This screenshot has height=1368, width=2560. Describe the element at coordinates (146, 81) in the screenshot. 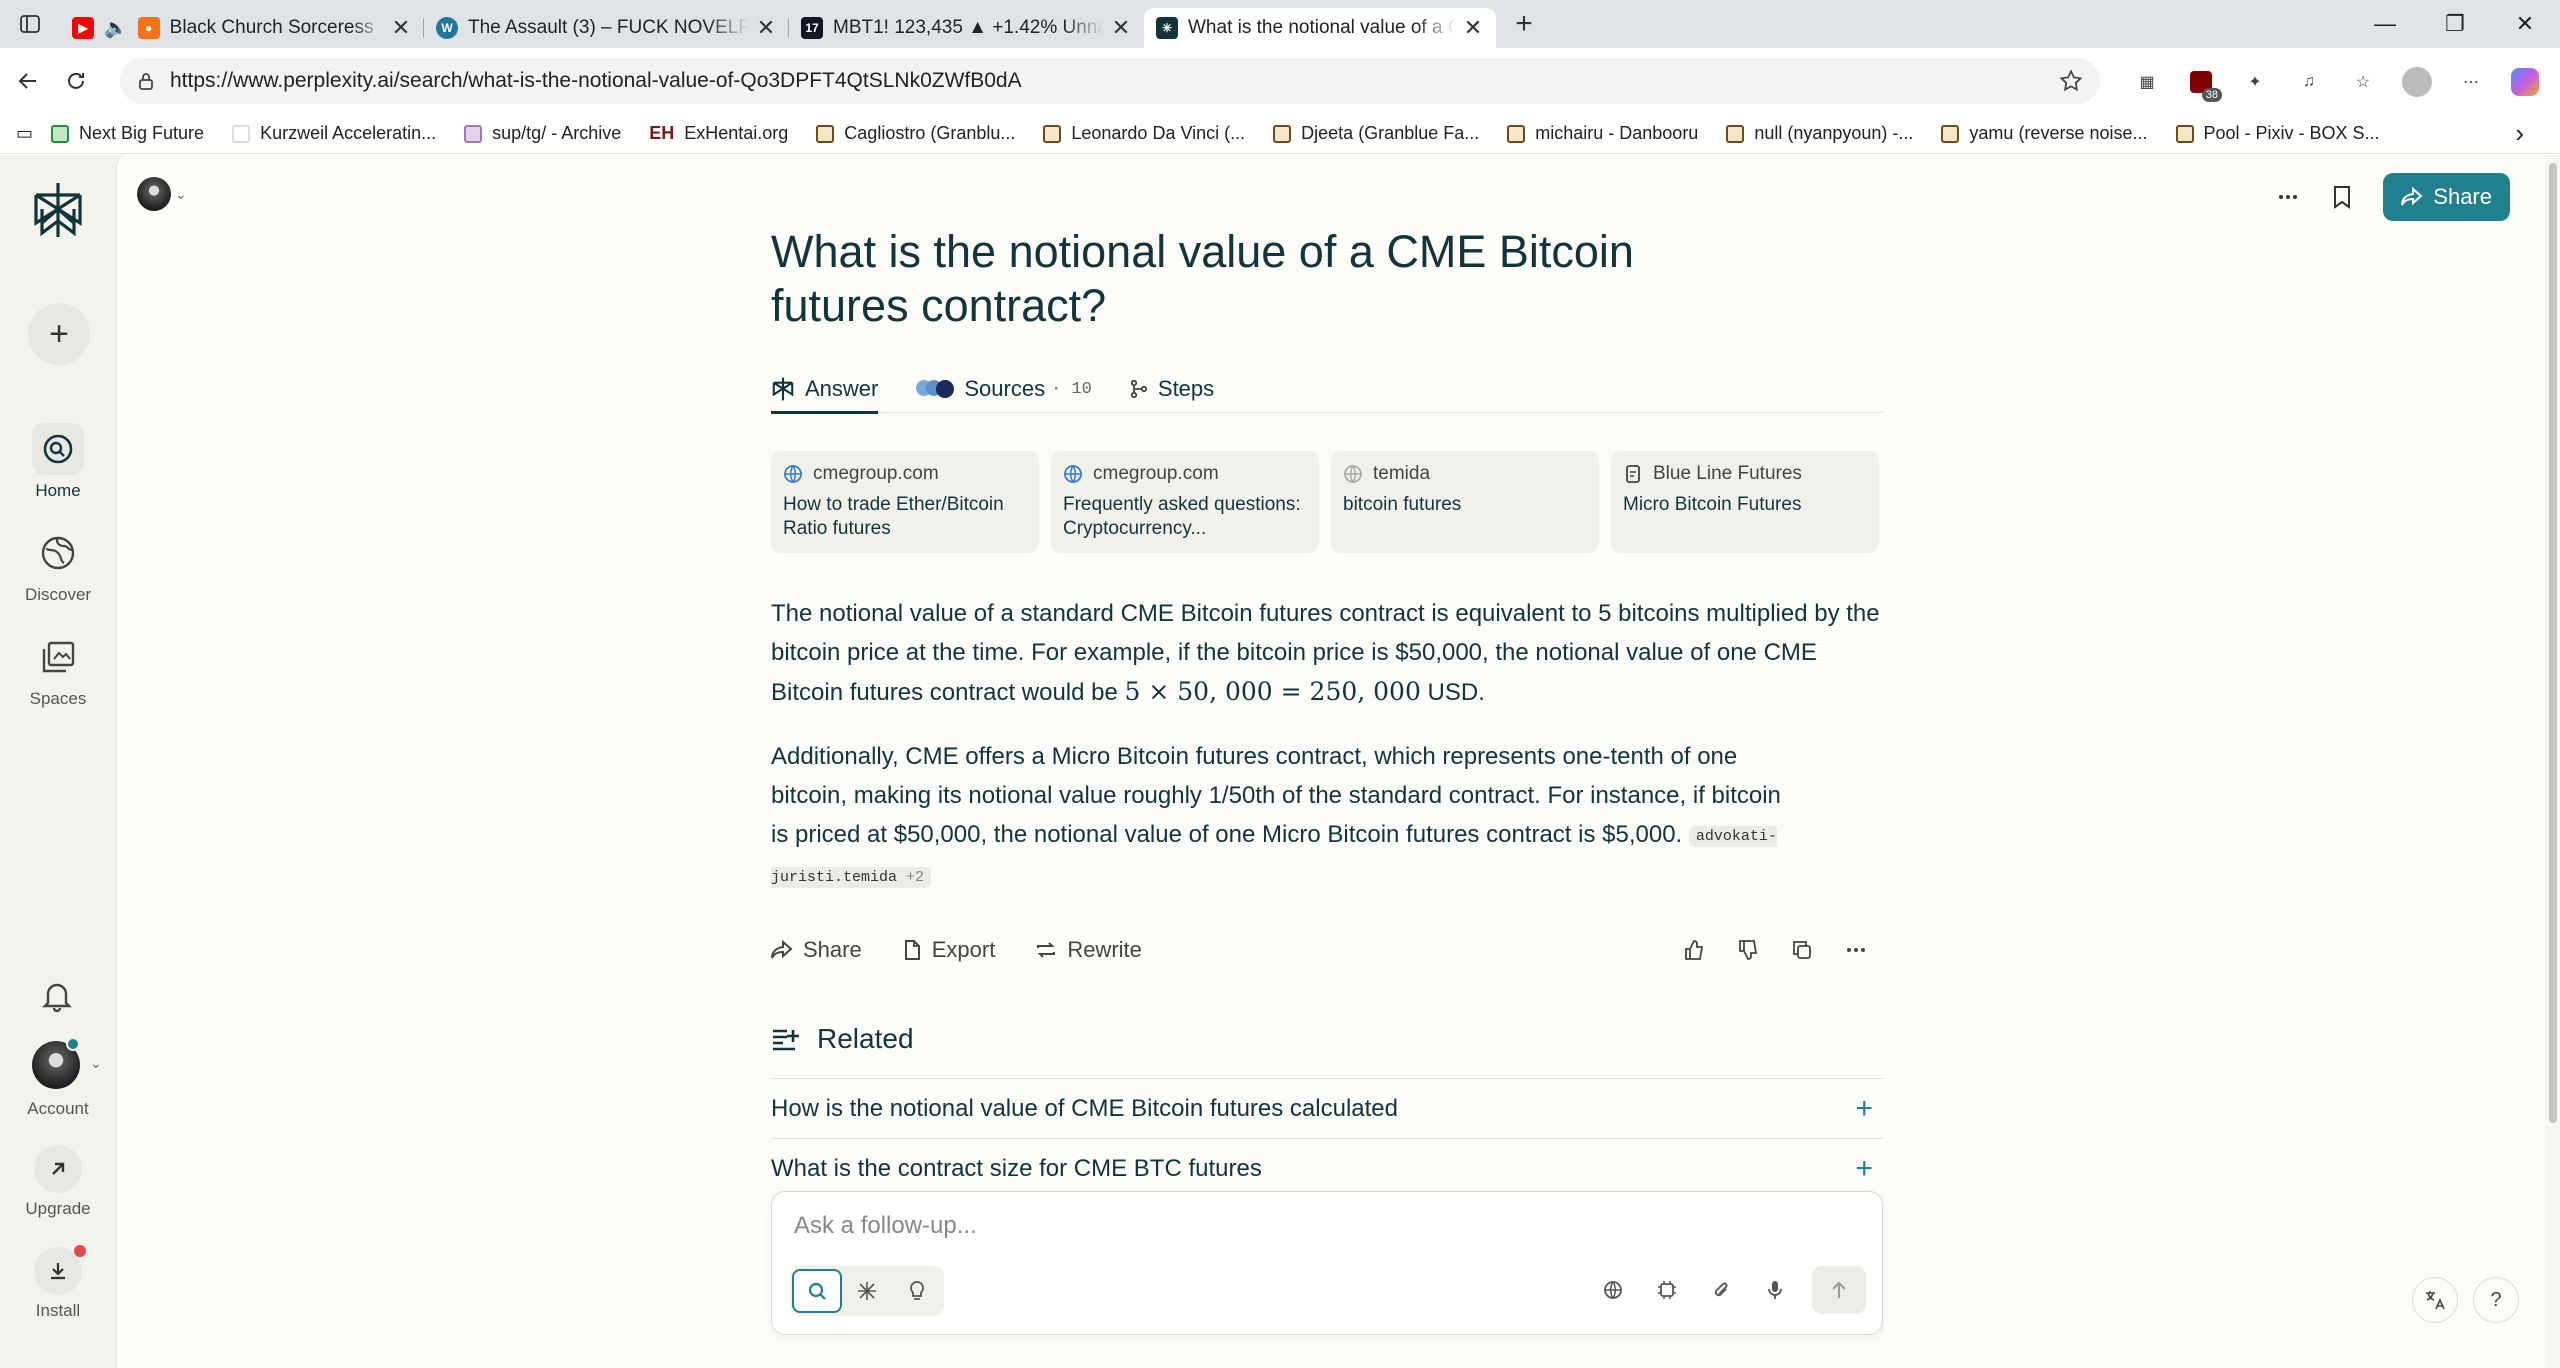

I see `site-info-icon` at that location.